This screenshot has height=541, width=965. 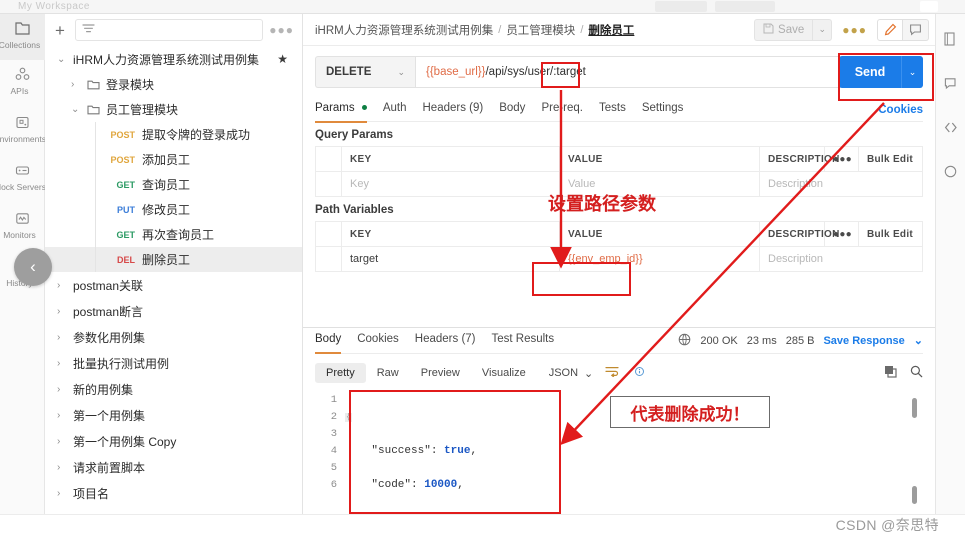 What do you see at coordinates (863, 341) in the screenshot?
I see `save-response-button: Save Response` at bounding box center [863, 341].